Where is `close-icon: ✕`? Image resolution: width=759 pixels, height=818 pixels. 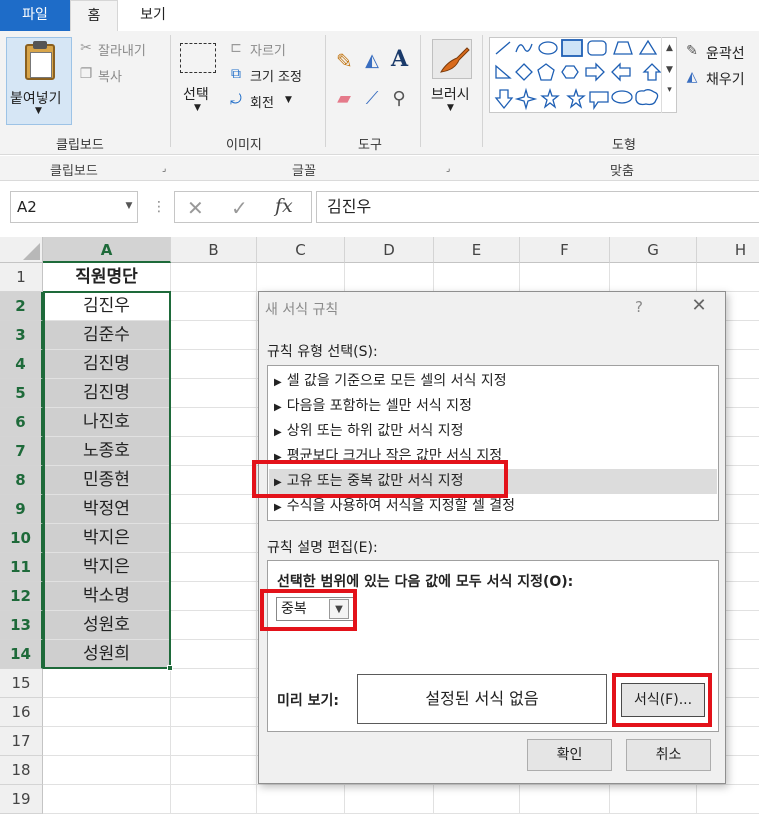 close-icon: ✕ is located at coordinates (699, 305).